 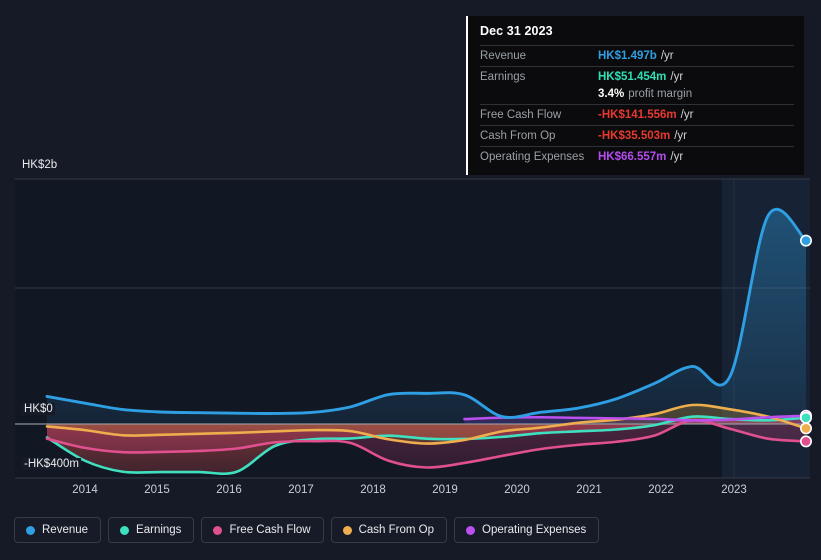 I want to click on tooltip-row-label: Revenue, so click(x=503, y=56).